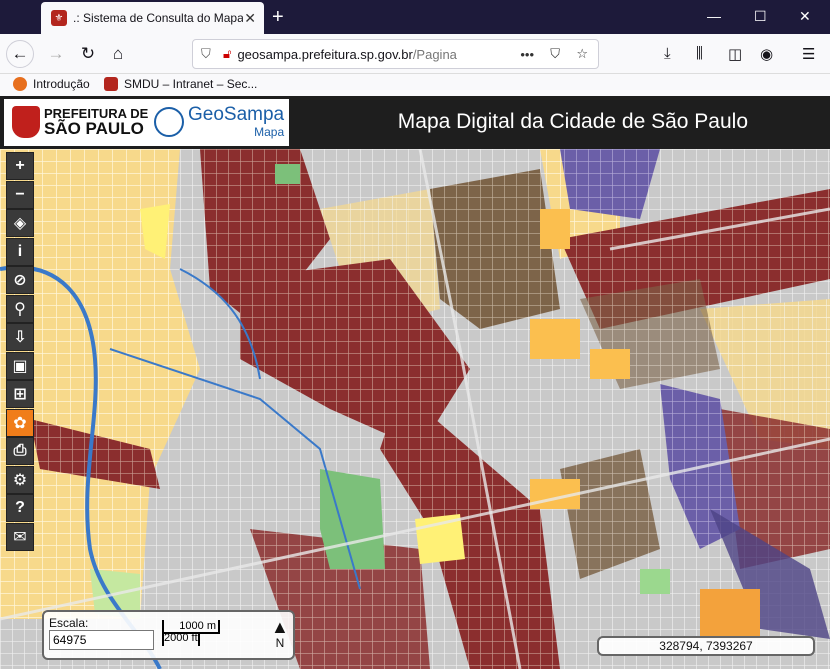 This screenshot has height=669, width=830. Describe the element at coordinates (20, 54) in the screenshot. I see `back-icon: ←` at that location.